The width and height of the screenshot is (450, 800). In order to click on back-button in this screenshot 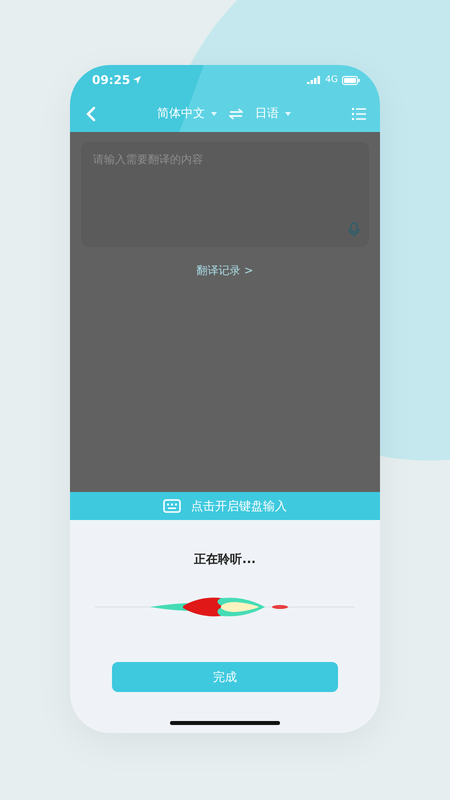, I will do `click(91, 114)`.